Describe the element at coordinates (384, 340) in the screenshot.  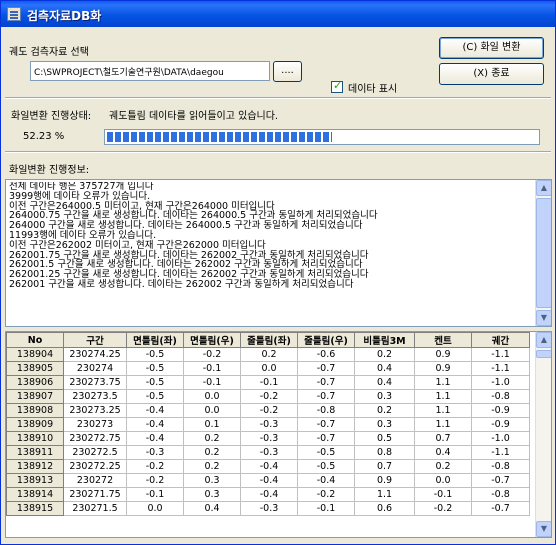
I see `column-header: 비틀림3M` at that location.